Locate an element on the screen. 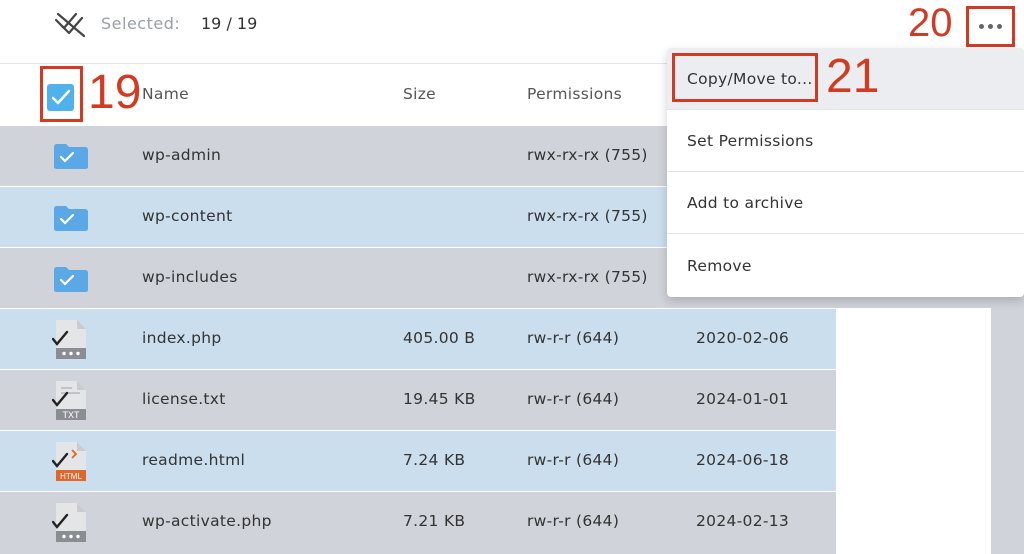  file-date: 2024-01-01 is located at coordinates (743, 399).